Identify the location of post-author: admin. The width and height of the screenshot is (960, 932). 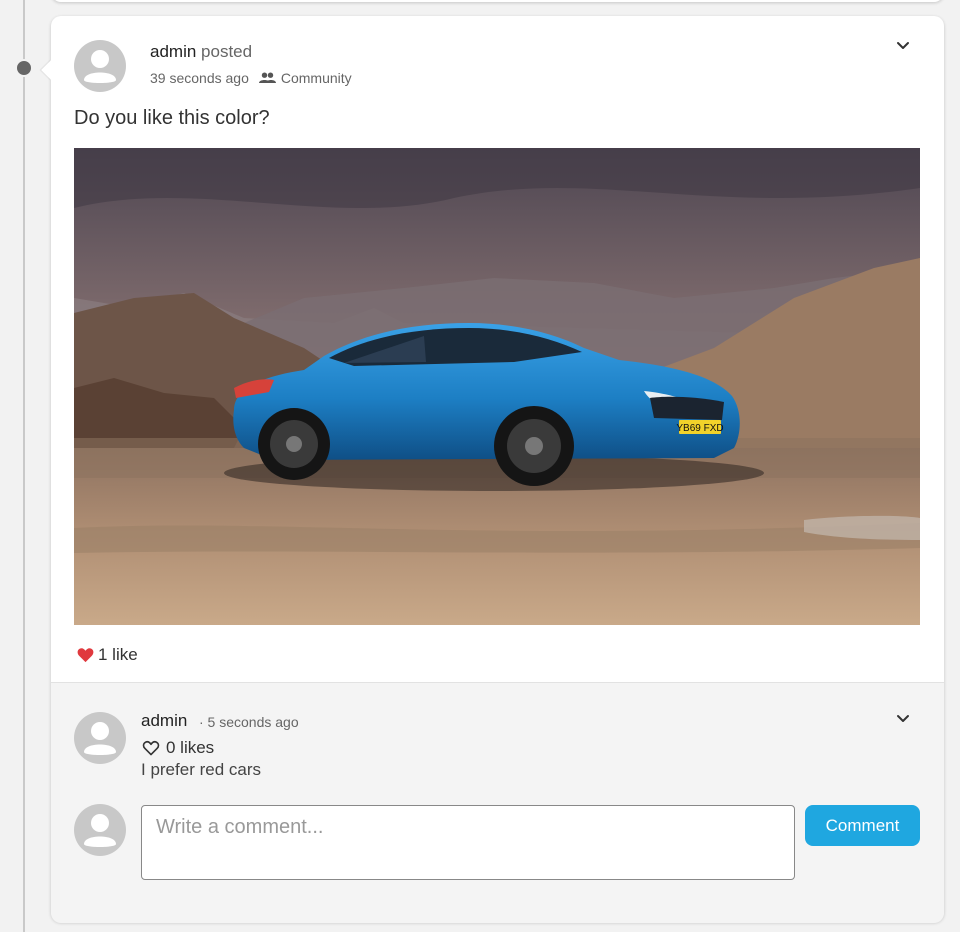
(173, 51).